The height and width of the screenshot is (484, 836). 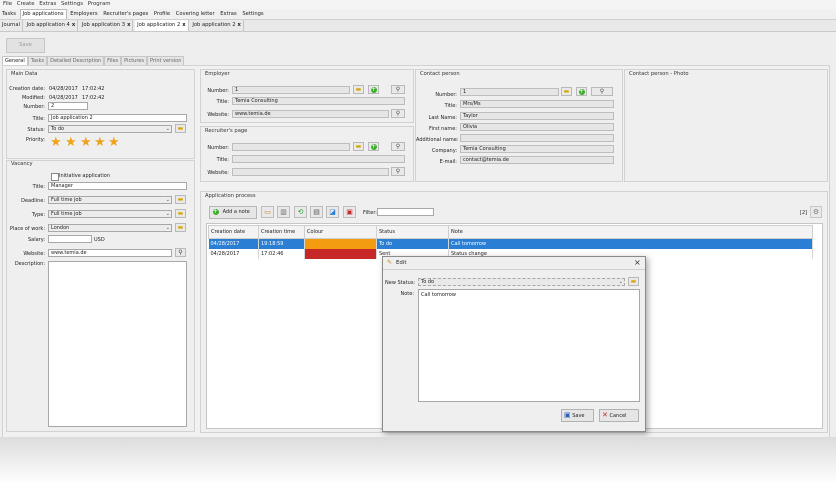 I want to click on export-button: ◪, so click(x=332, y=212).